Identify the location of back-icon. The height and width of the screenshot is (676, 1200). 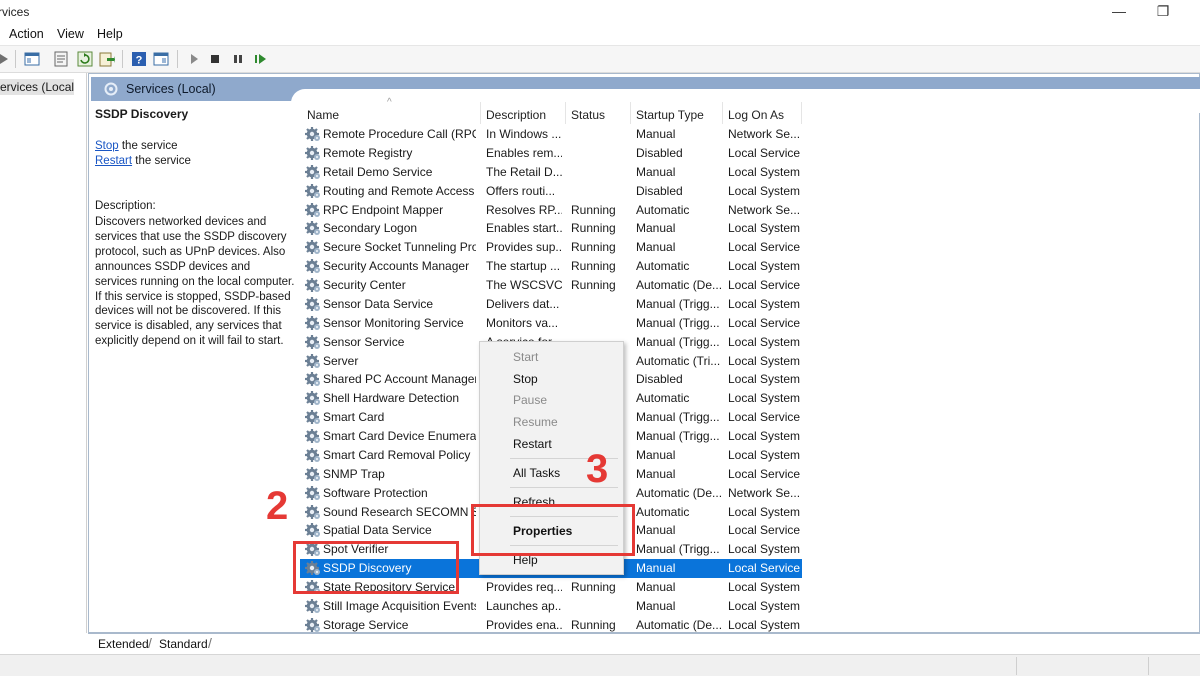
(6, 59).